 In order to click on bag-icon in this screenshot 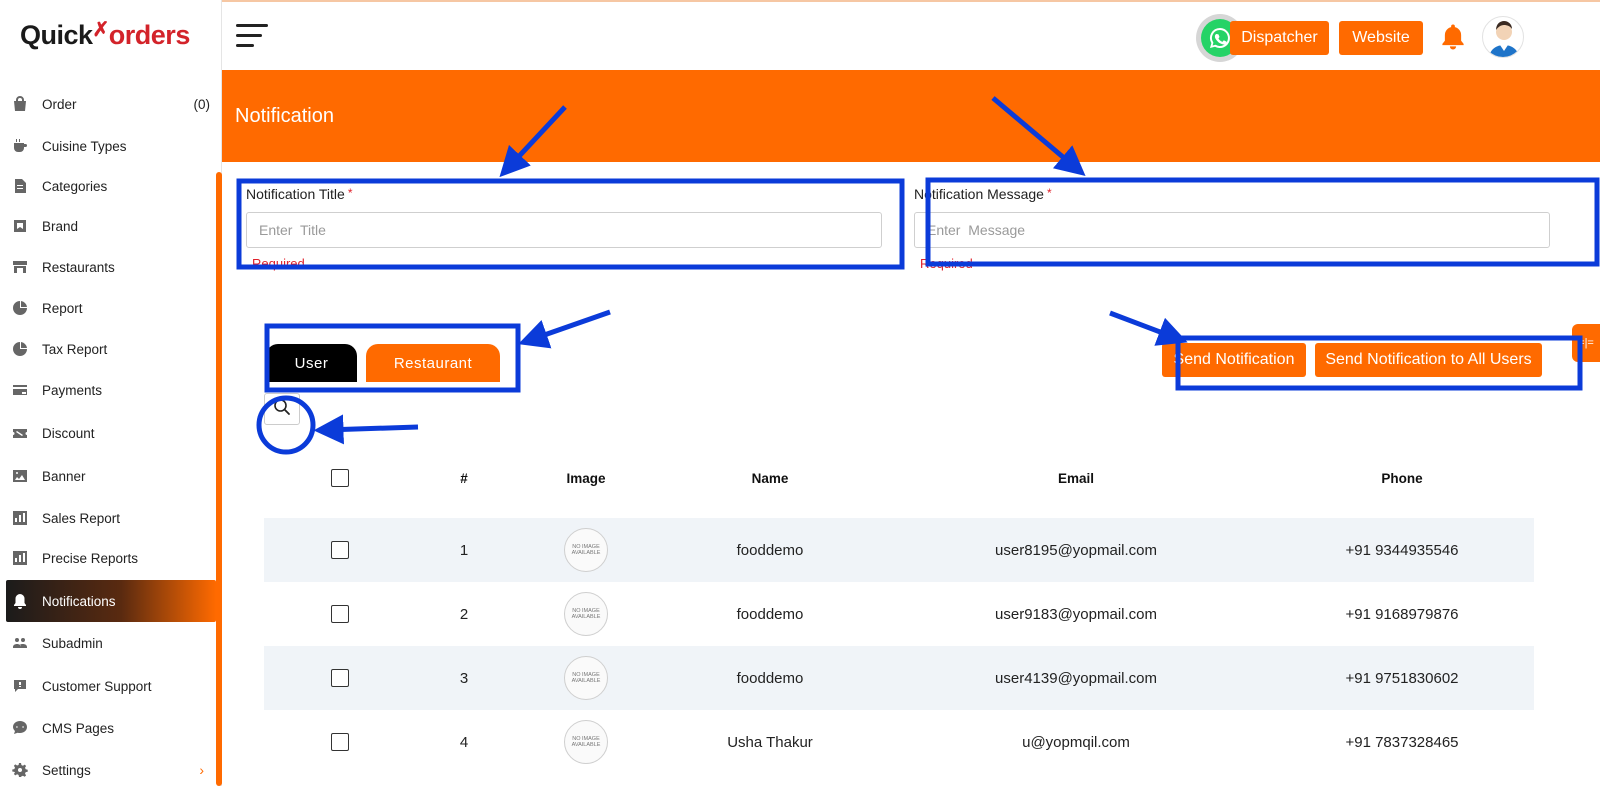, I will do `click(20, 104)`.